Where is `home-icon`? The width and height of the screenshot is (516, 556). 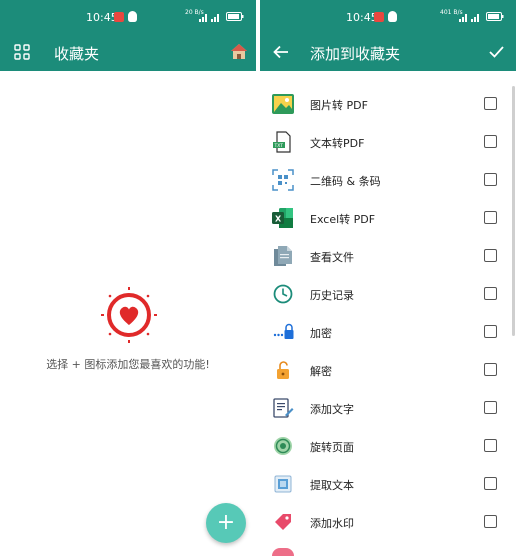
home-icon is located at coordinates (239, 51).